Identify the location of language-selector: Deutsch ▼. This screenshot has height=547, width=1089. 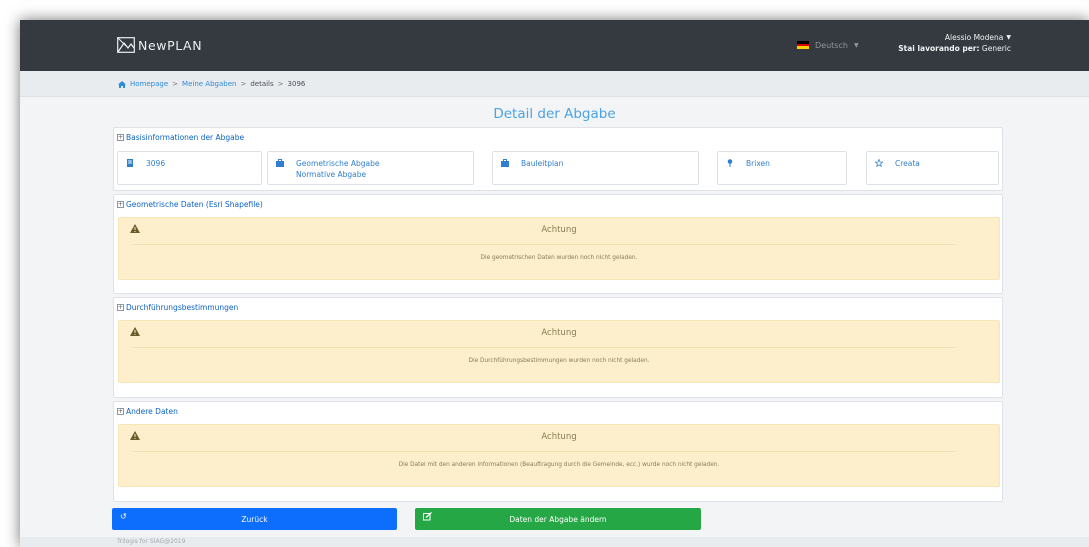
(828, 45).